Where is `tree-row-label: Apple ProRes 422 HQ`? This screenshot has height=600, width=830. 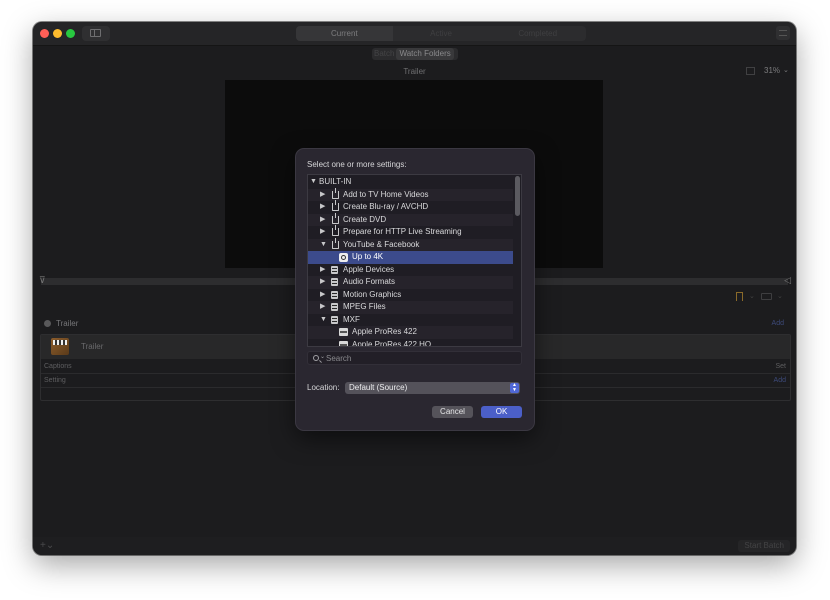
tree-row-label: Apple ProRes 422 HQ is located at coordinates (392, 343).